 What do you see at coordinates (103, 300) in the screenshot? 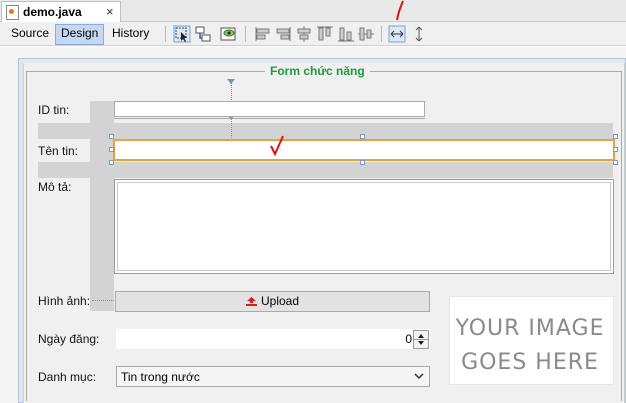
I see `anchor-guide-line` at bounding box center [103, 300].